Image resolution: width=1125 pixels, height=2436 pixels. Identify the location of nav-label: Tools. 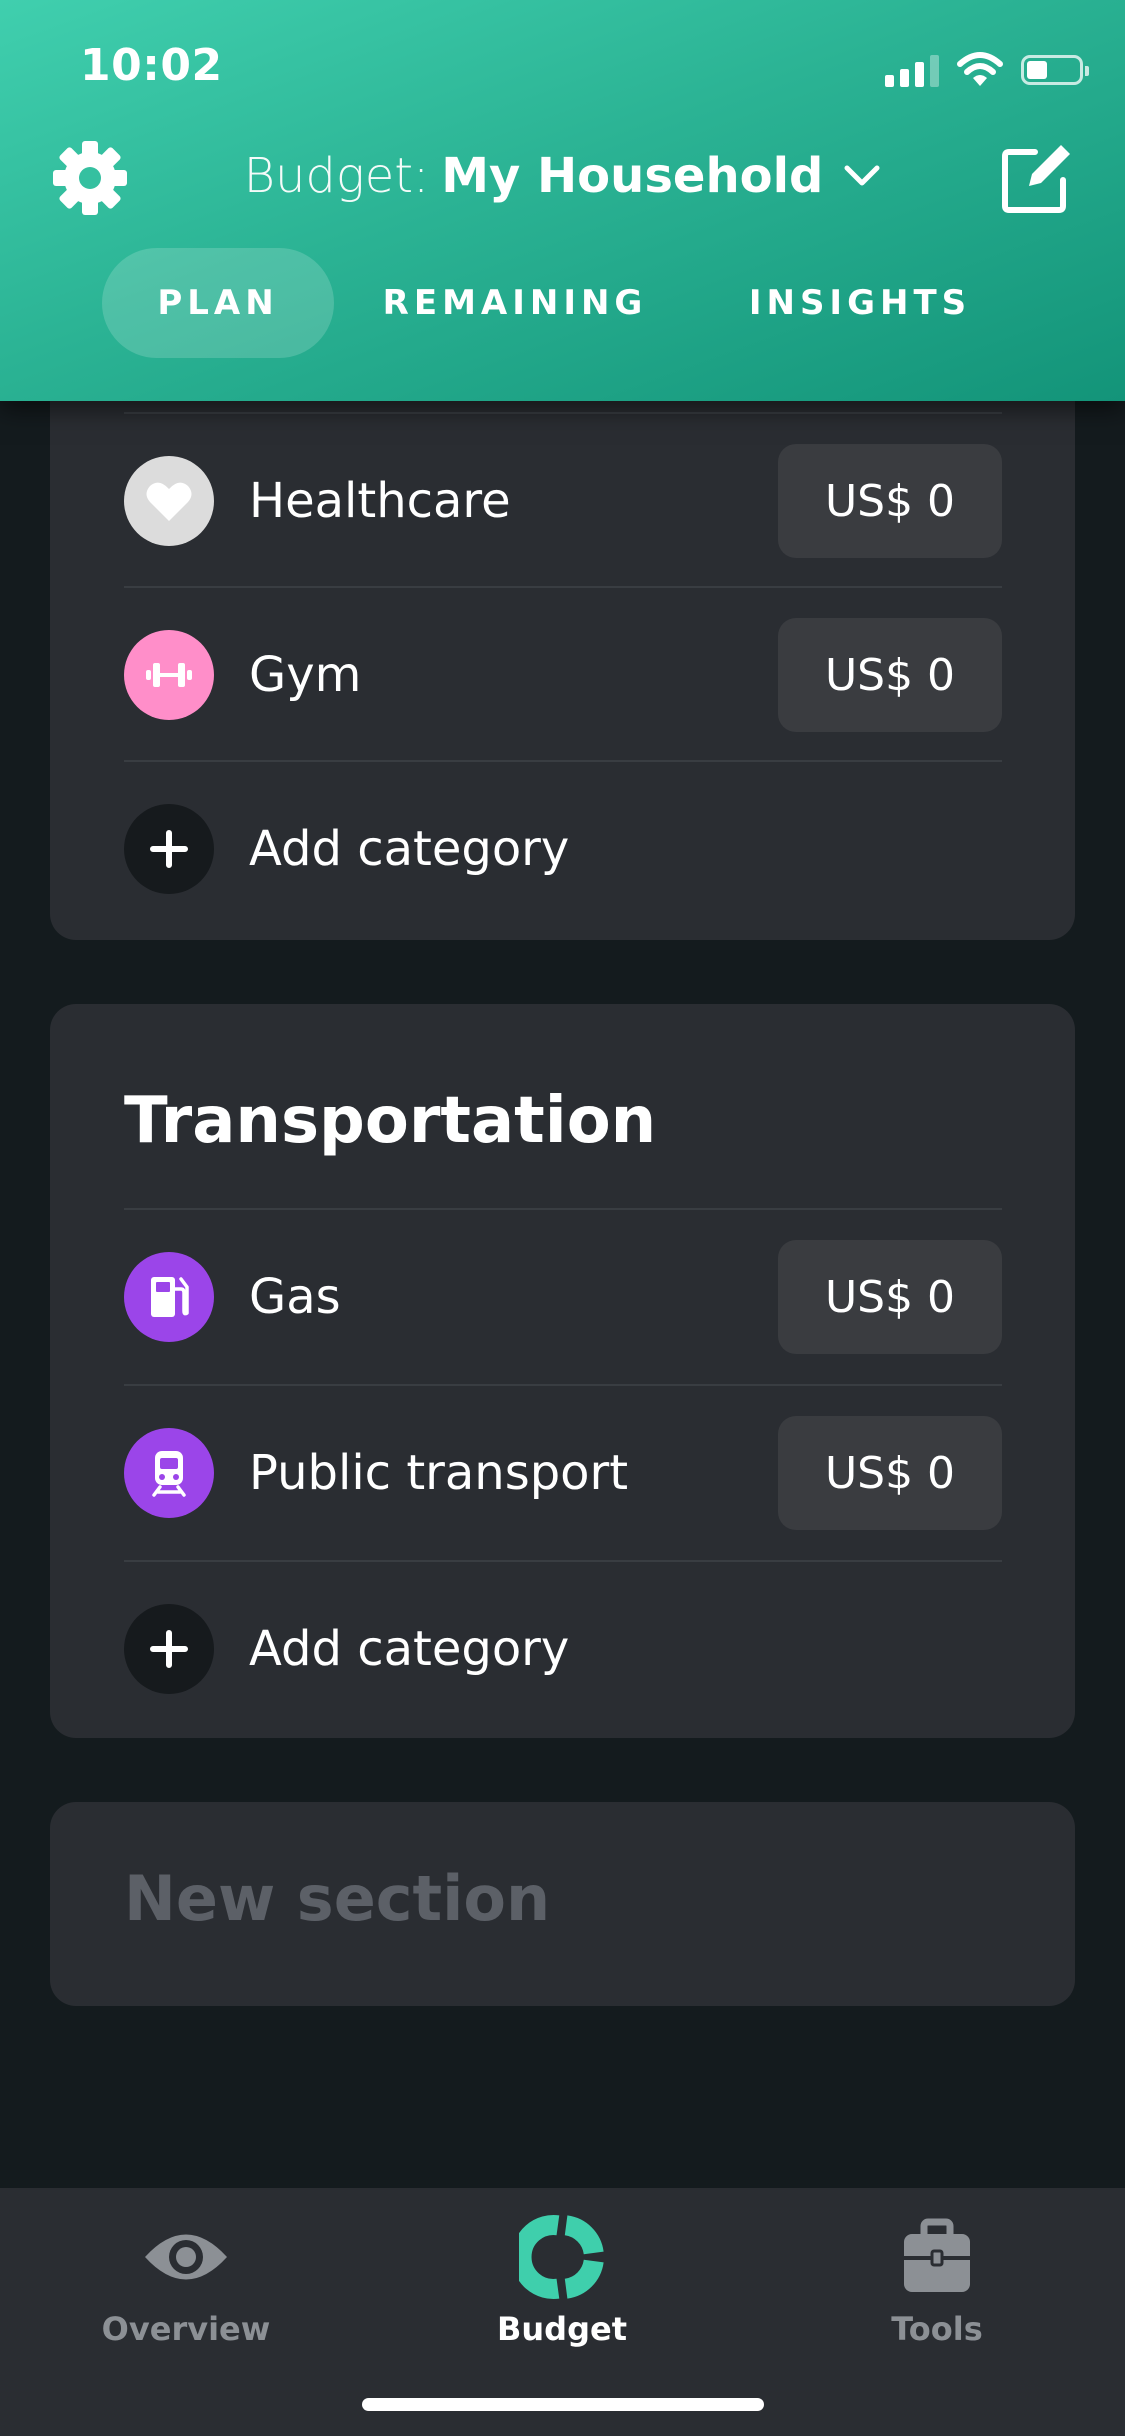
(937, 2329).